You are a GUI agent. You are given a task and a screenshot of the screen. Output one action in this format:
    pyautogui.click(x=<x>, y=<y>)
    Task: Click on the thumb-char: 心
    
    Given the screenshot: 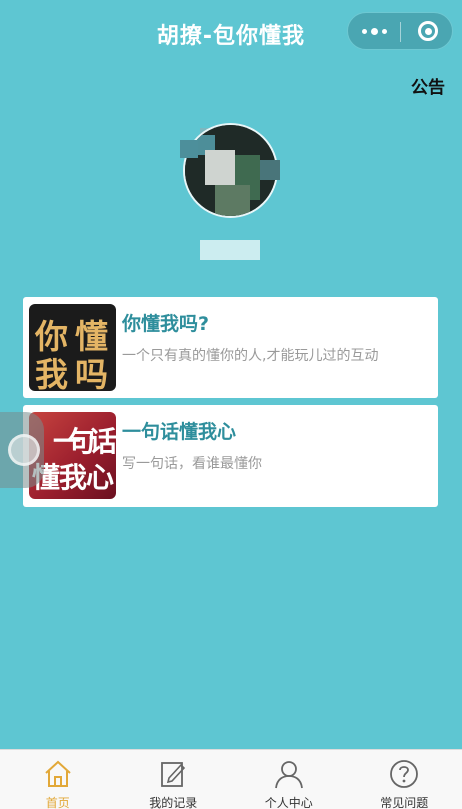 What is the action you would take?
    pyautogui.click(x=100, y=477)
    